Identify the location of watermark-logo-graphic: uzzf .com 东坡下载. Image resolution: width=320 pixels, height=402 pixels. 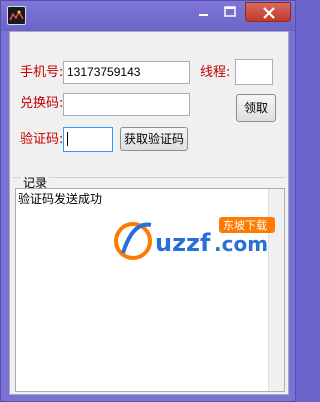
(194, 238).